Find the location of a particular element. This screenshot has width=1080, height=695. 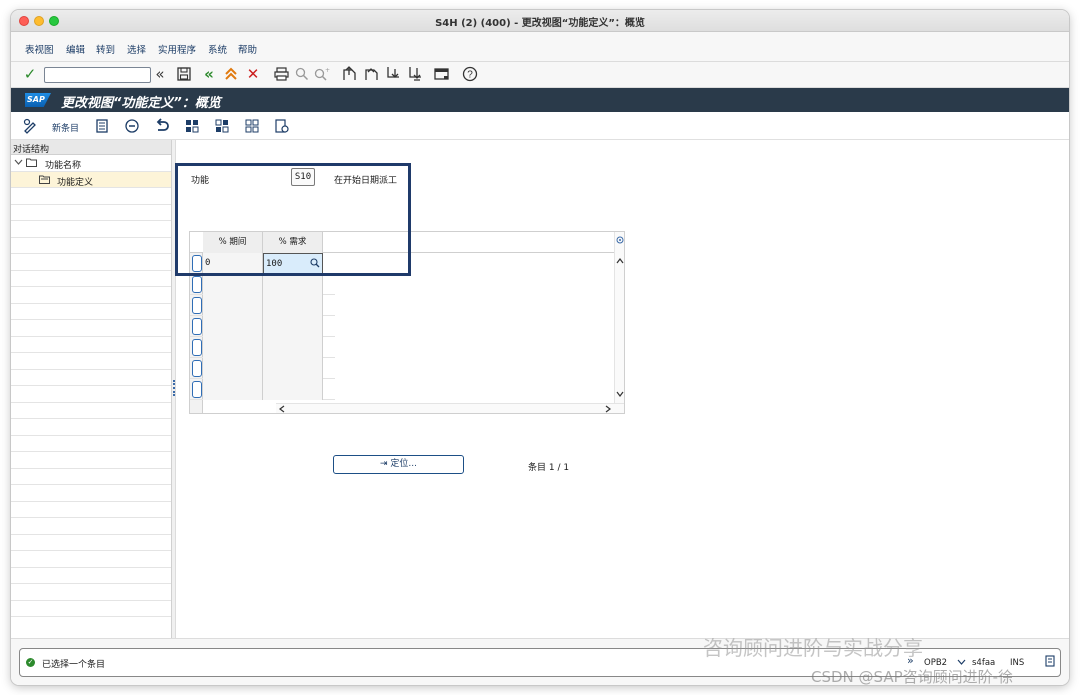

tree-item-label: 功能定义 is located at coordinates (75, 182).